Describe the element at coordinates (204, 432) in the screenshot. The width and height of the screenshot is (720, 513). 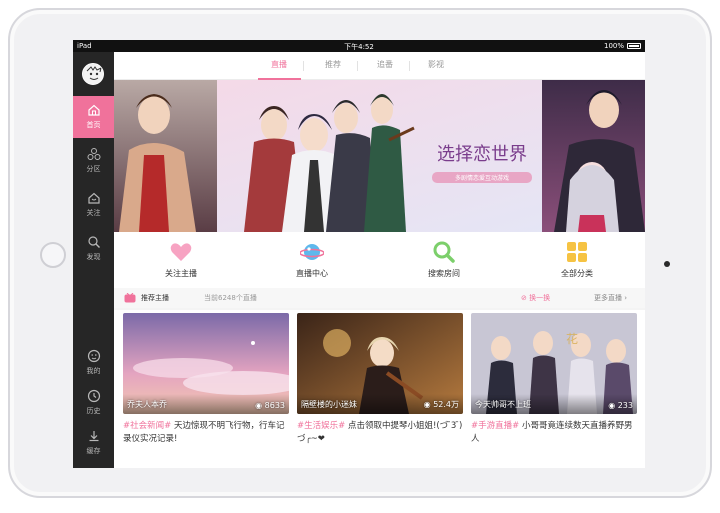
I see `stream-description: #社会新闻# 天边惊现不明飞行物，行车记录仪实况记录!` at that location.